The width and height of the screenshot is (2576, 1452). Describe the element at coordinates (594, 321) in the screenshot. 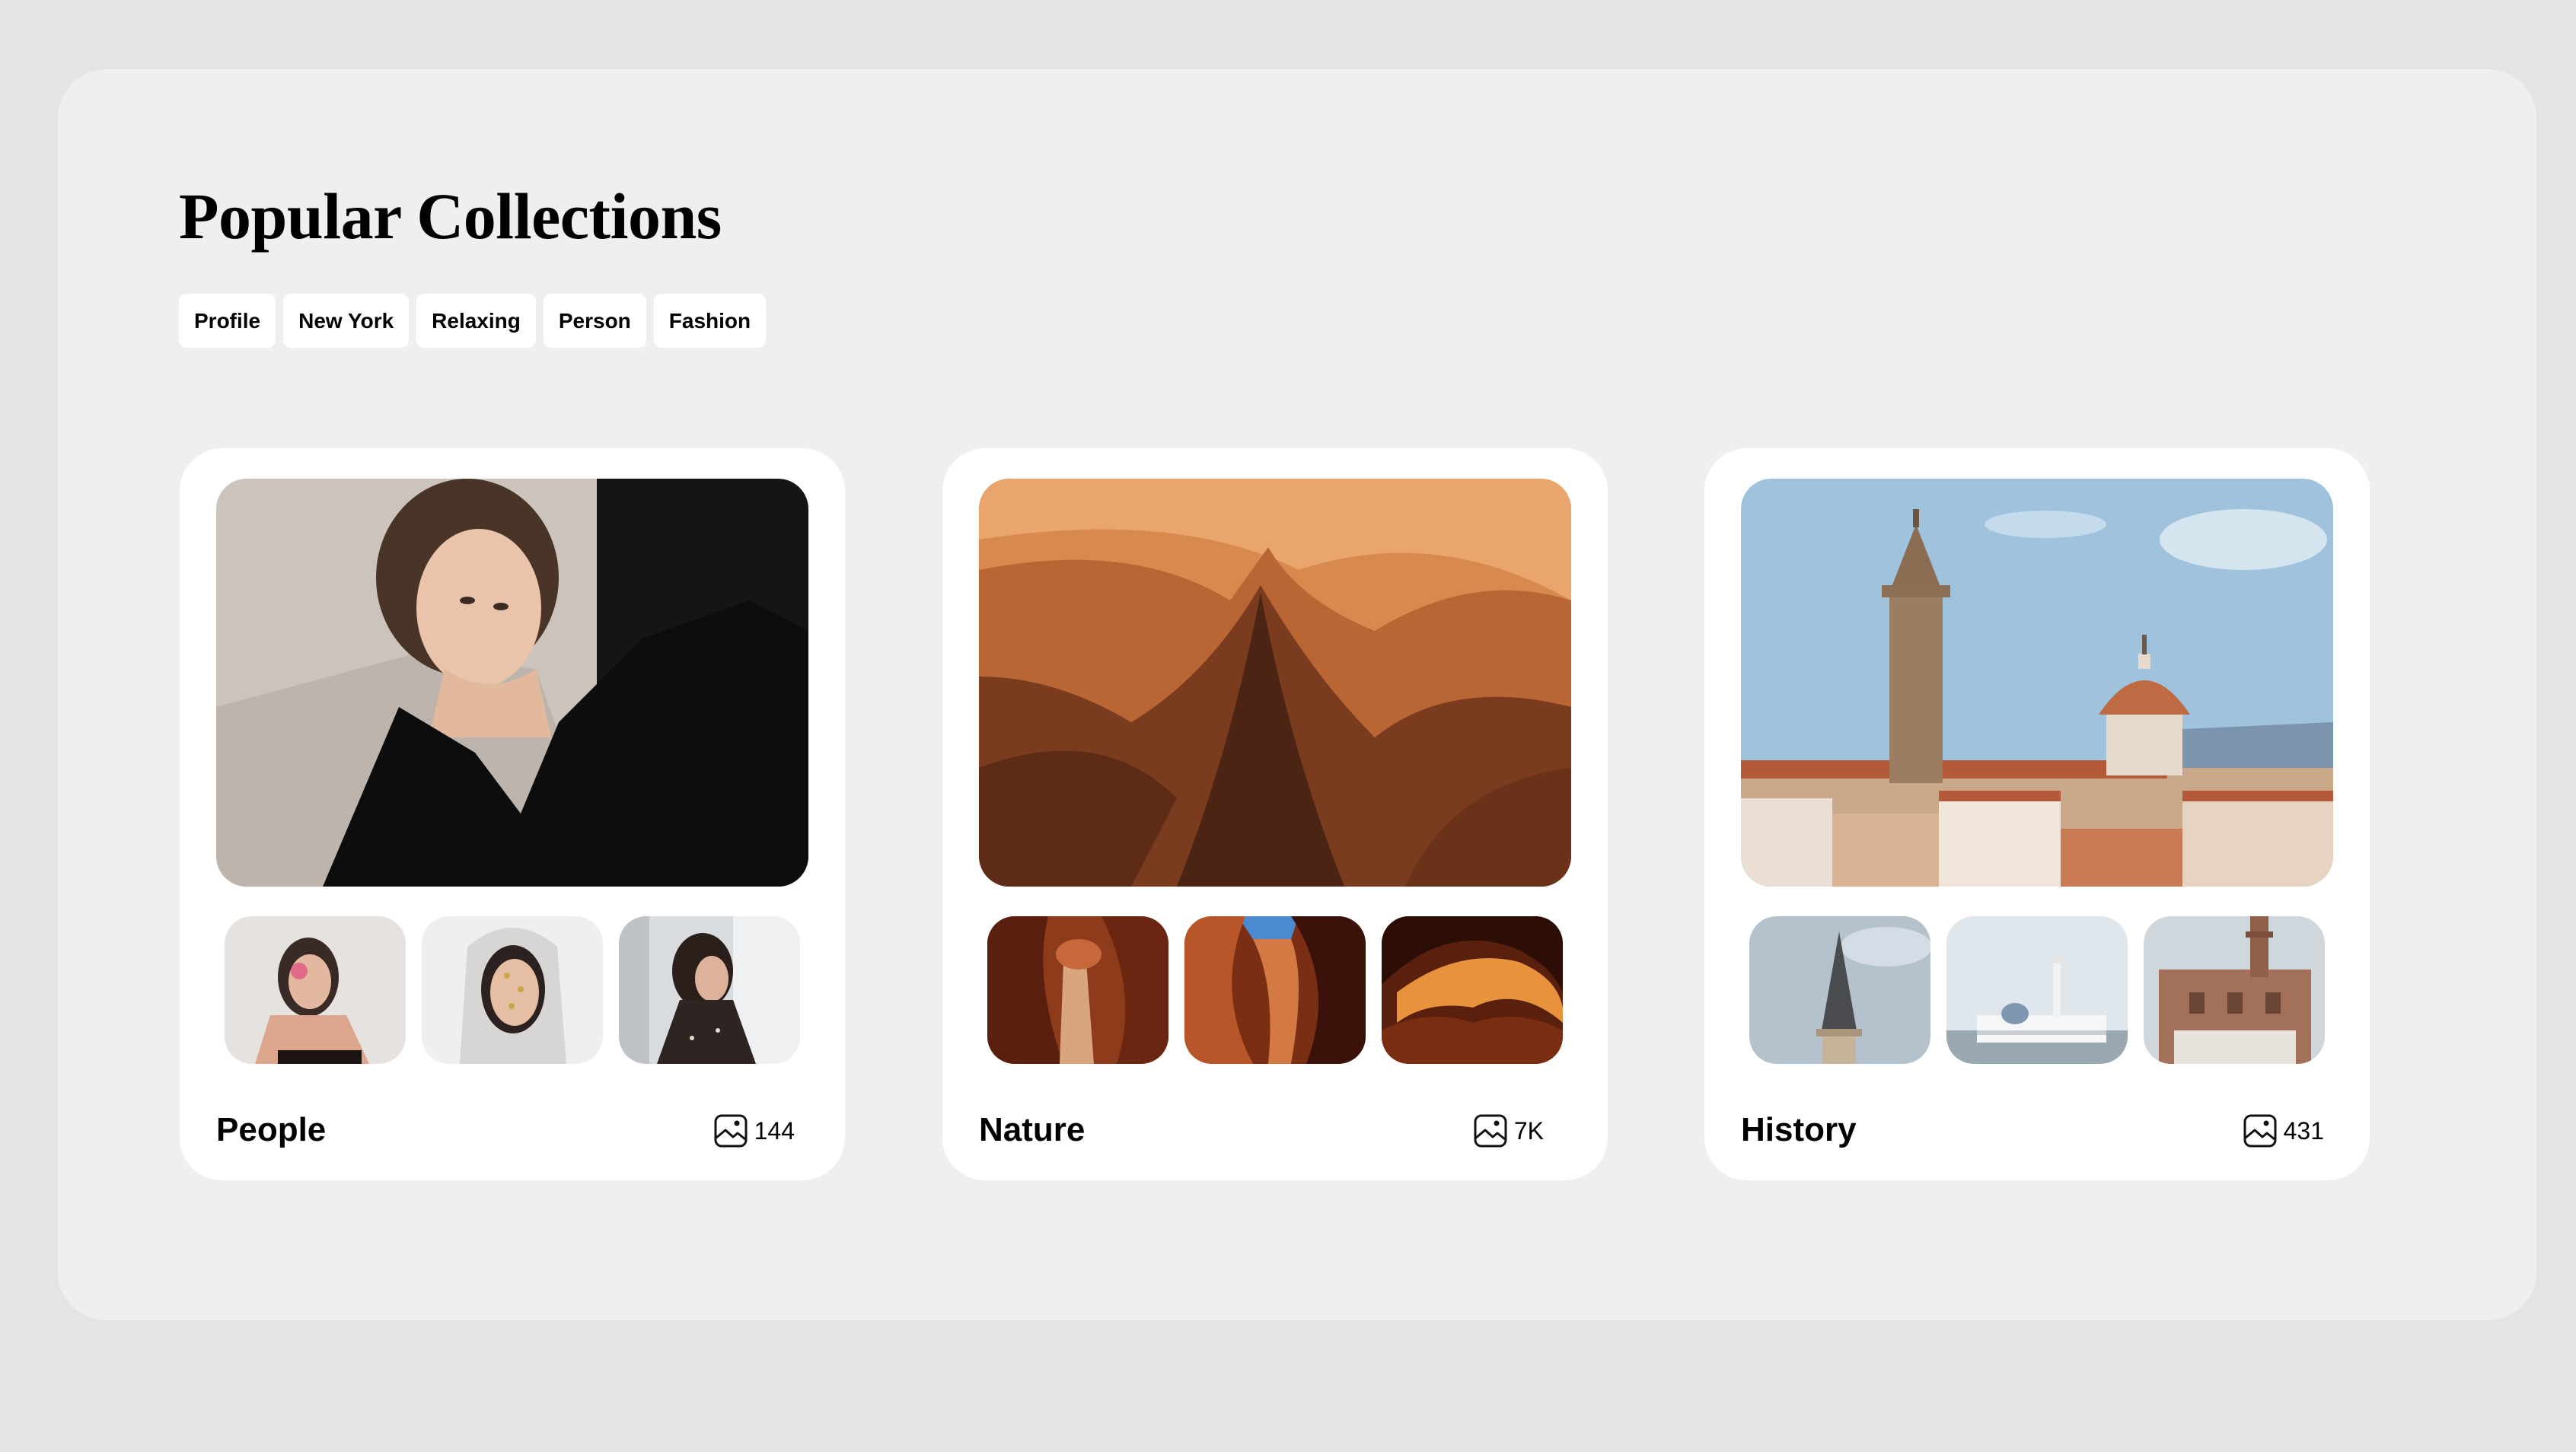

I see `tag-person: Person` at that location.